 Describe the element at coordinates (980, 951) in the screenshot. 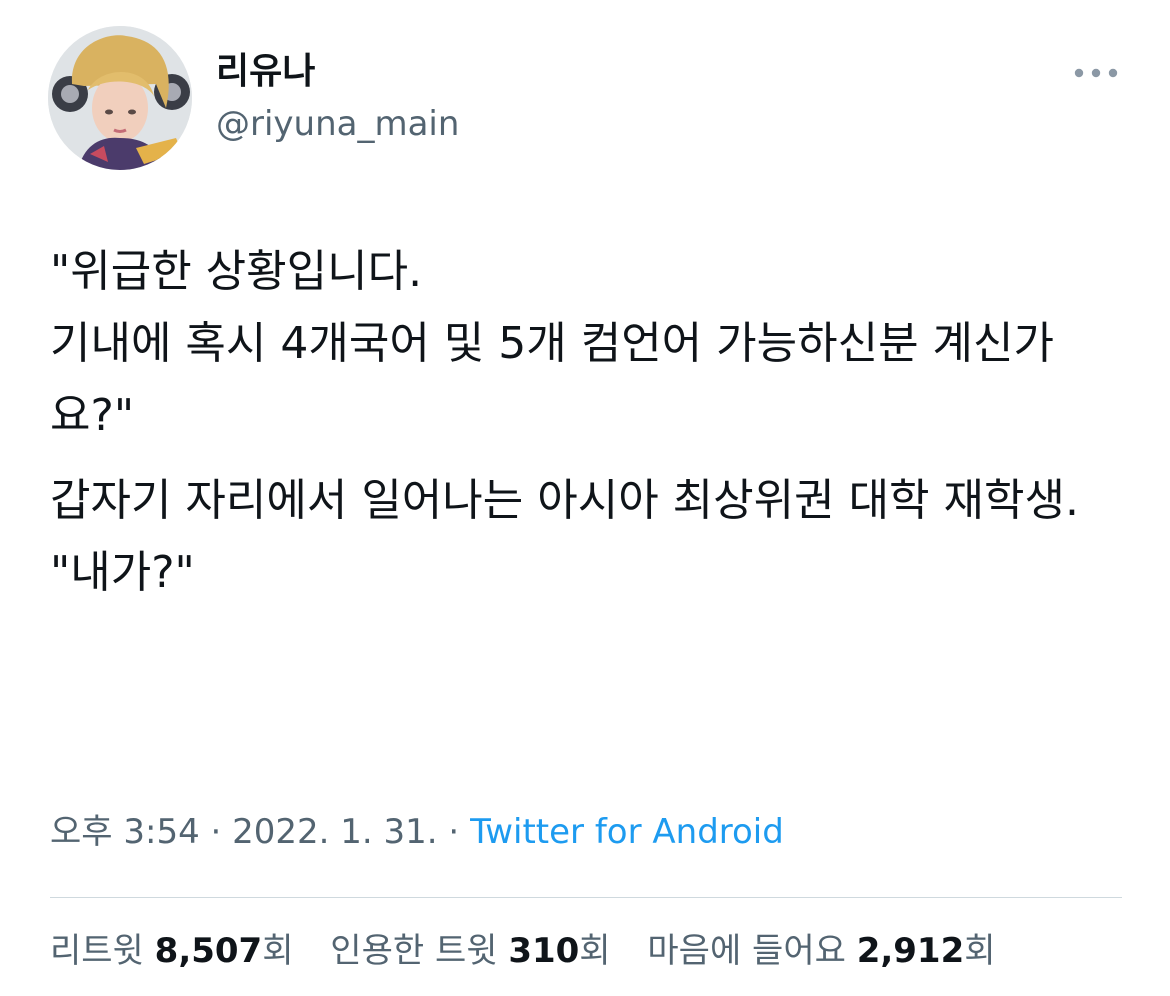

I see `likes-unit: 회` at that location.